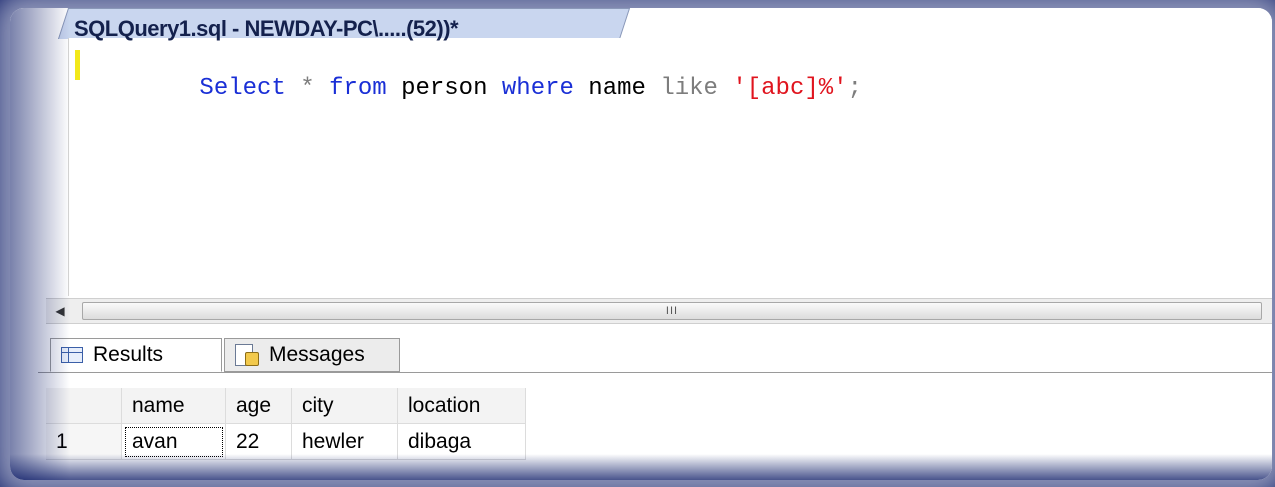 Image resolution: width=1275 pixels, height=487 pixels. I want to click on column-header-age: age, so click(259, 406).